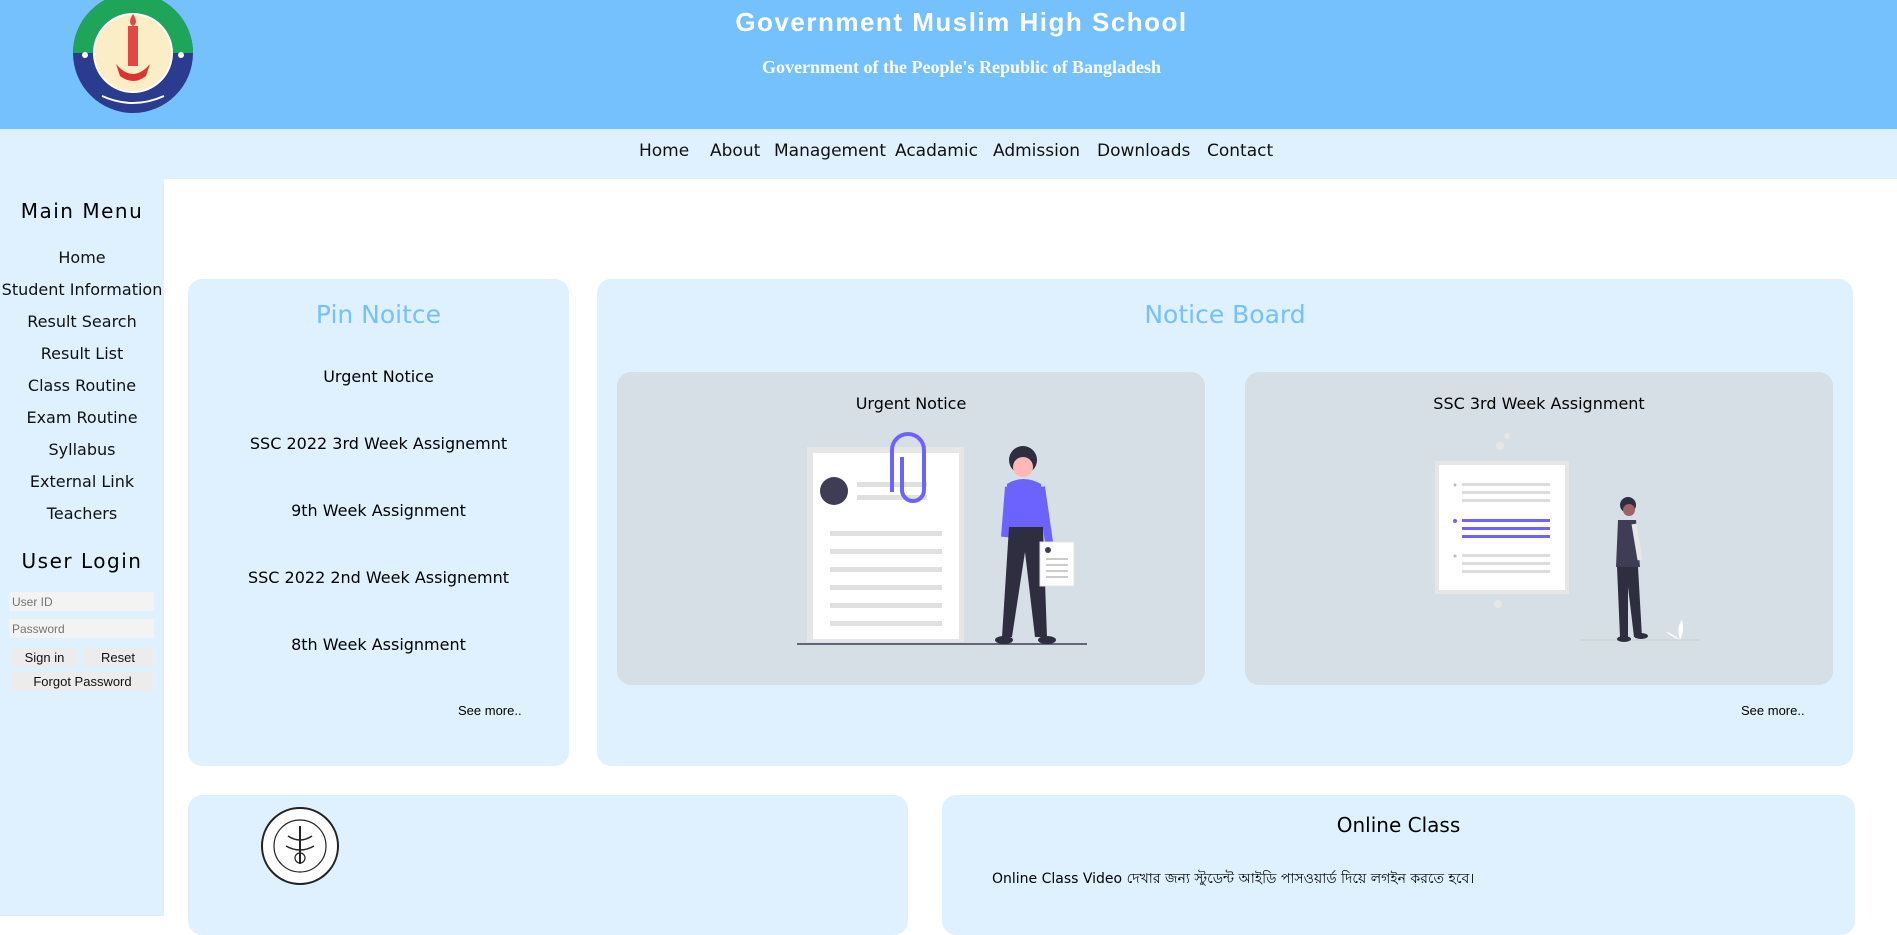  I want to click on nav-home: Home, so click(664, 151).